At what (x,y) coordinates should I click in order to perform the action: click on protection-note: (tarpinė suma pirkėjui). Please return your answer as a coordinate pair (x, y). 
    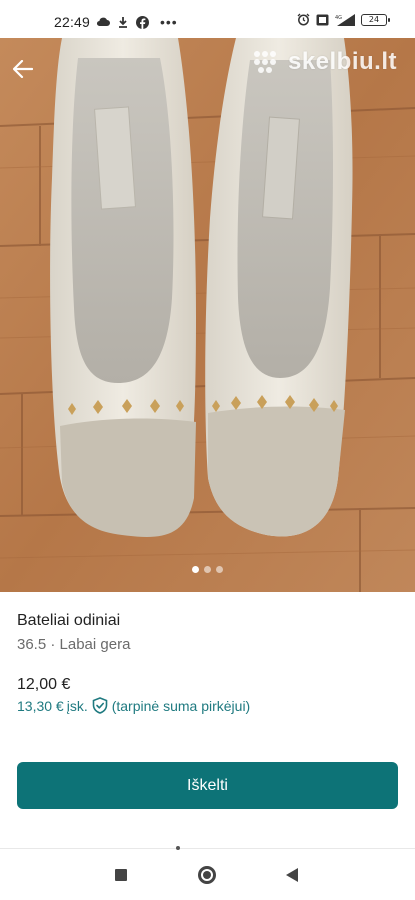
    Looking at the image, I should click on (181, 705).